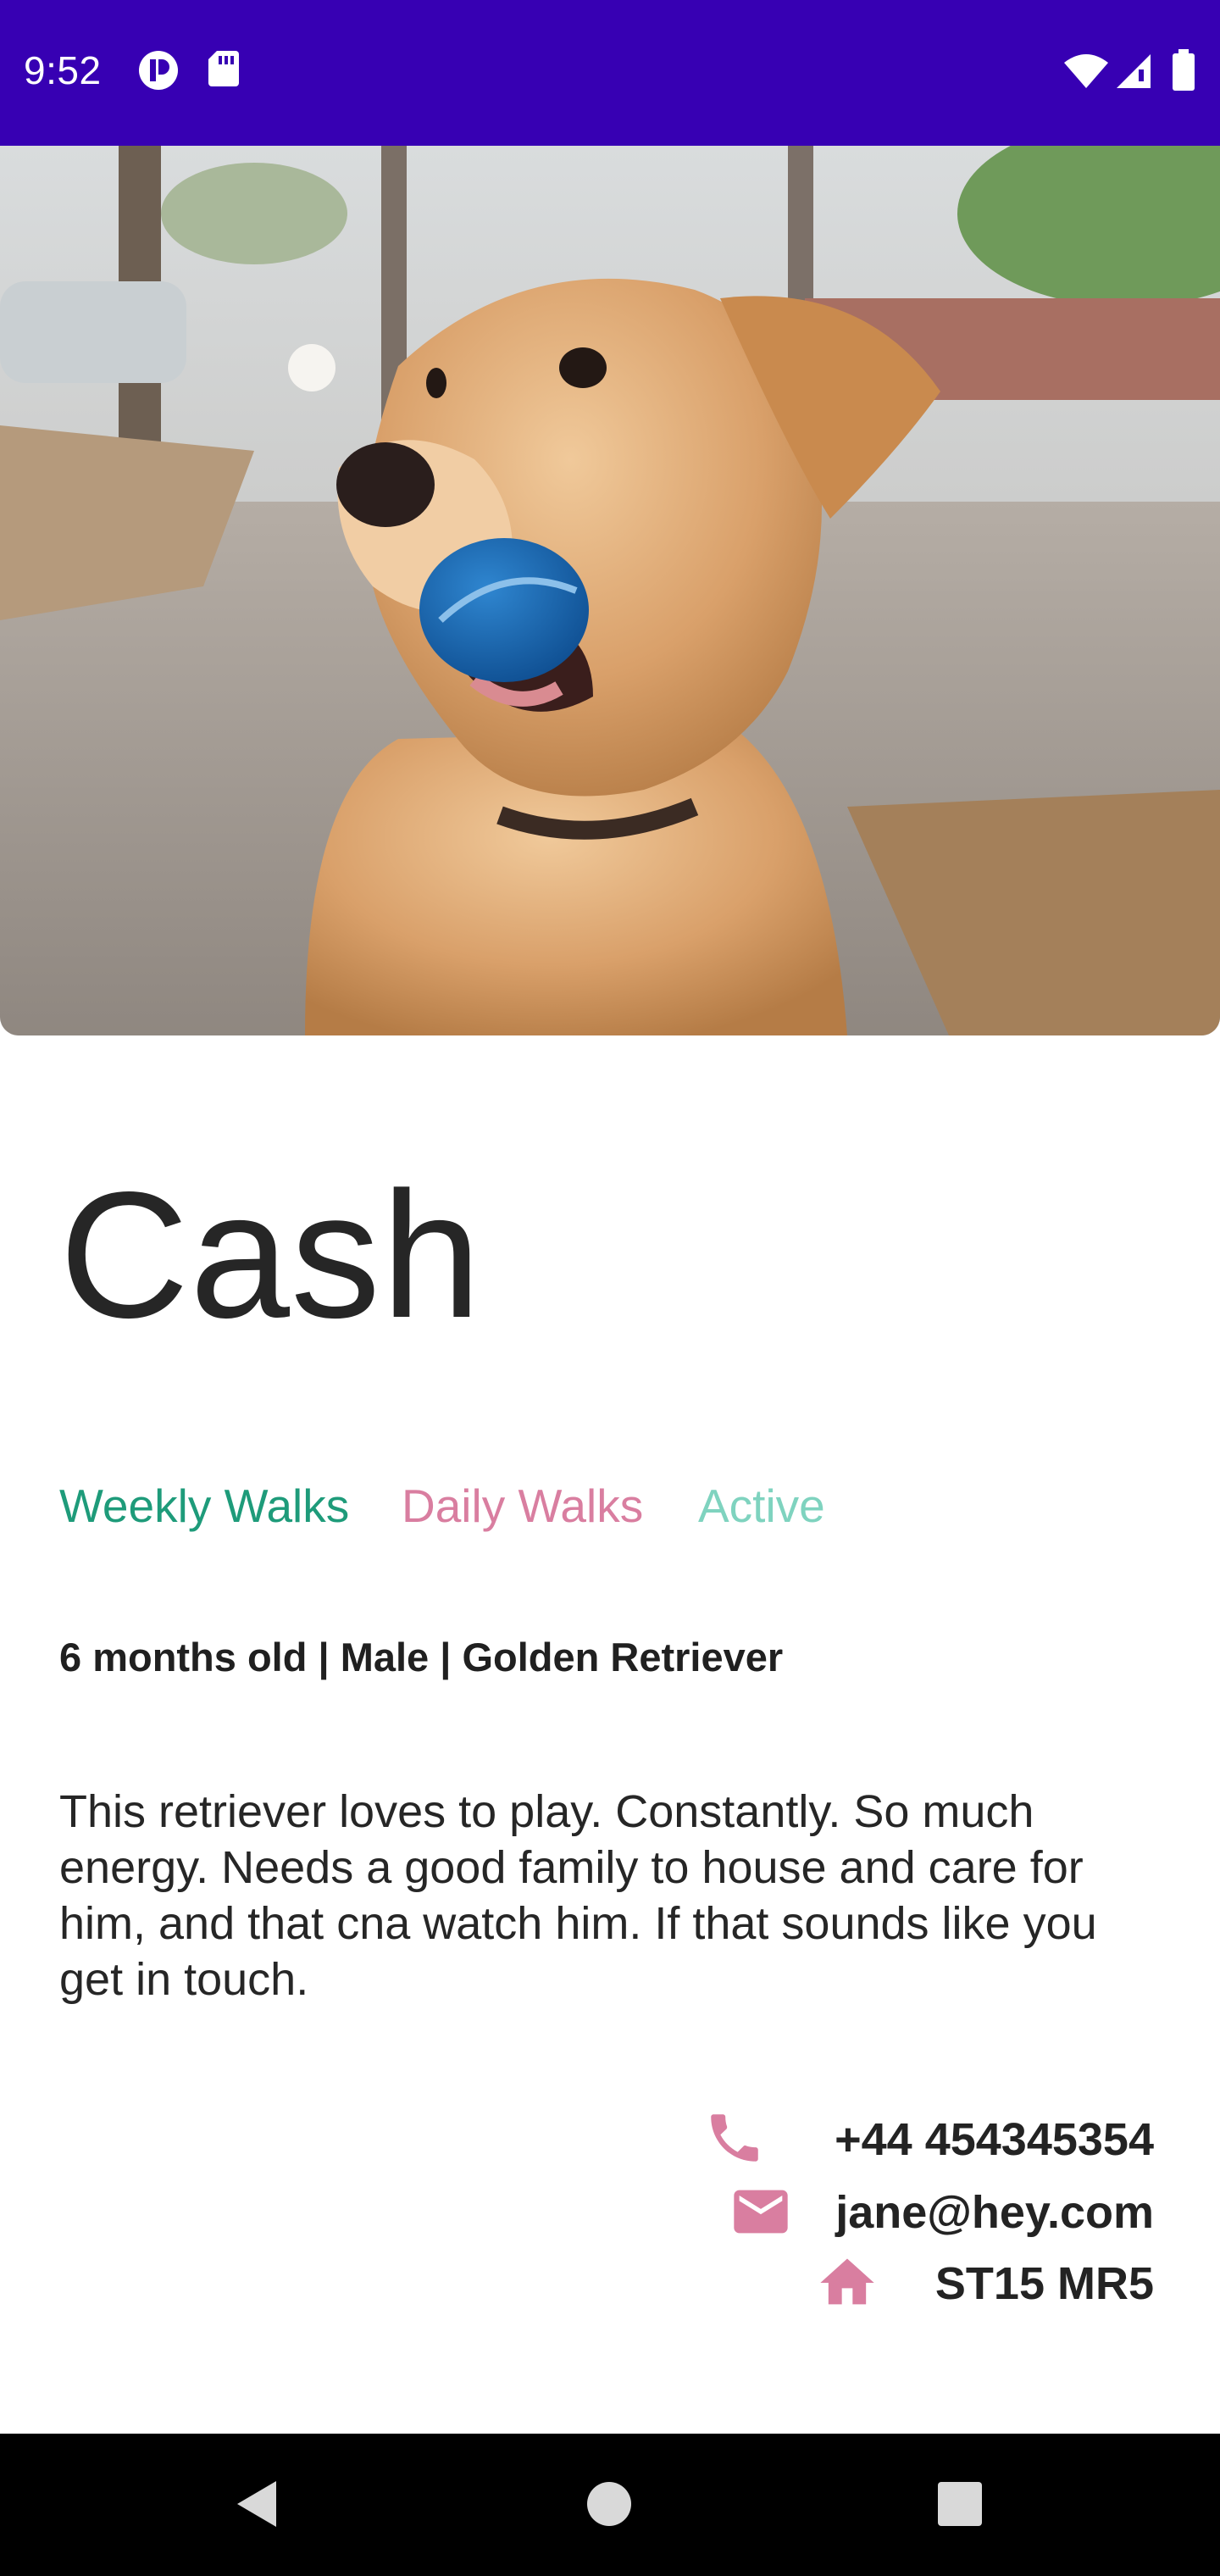  I want to click on status-time: 9:52, so click(63, 70).